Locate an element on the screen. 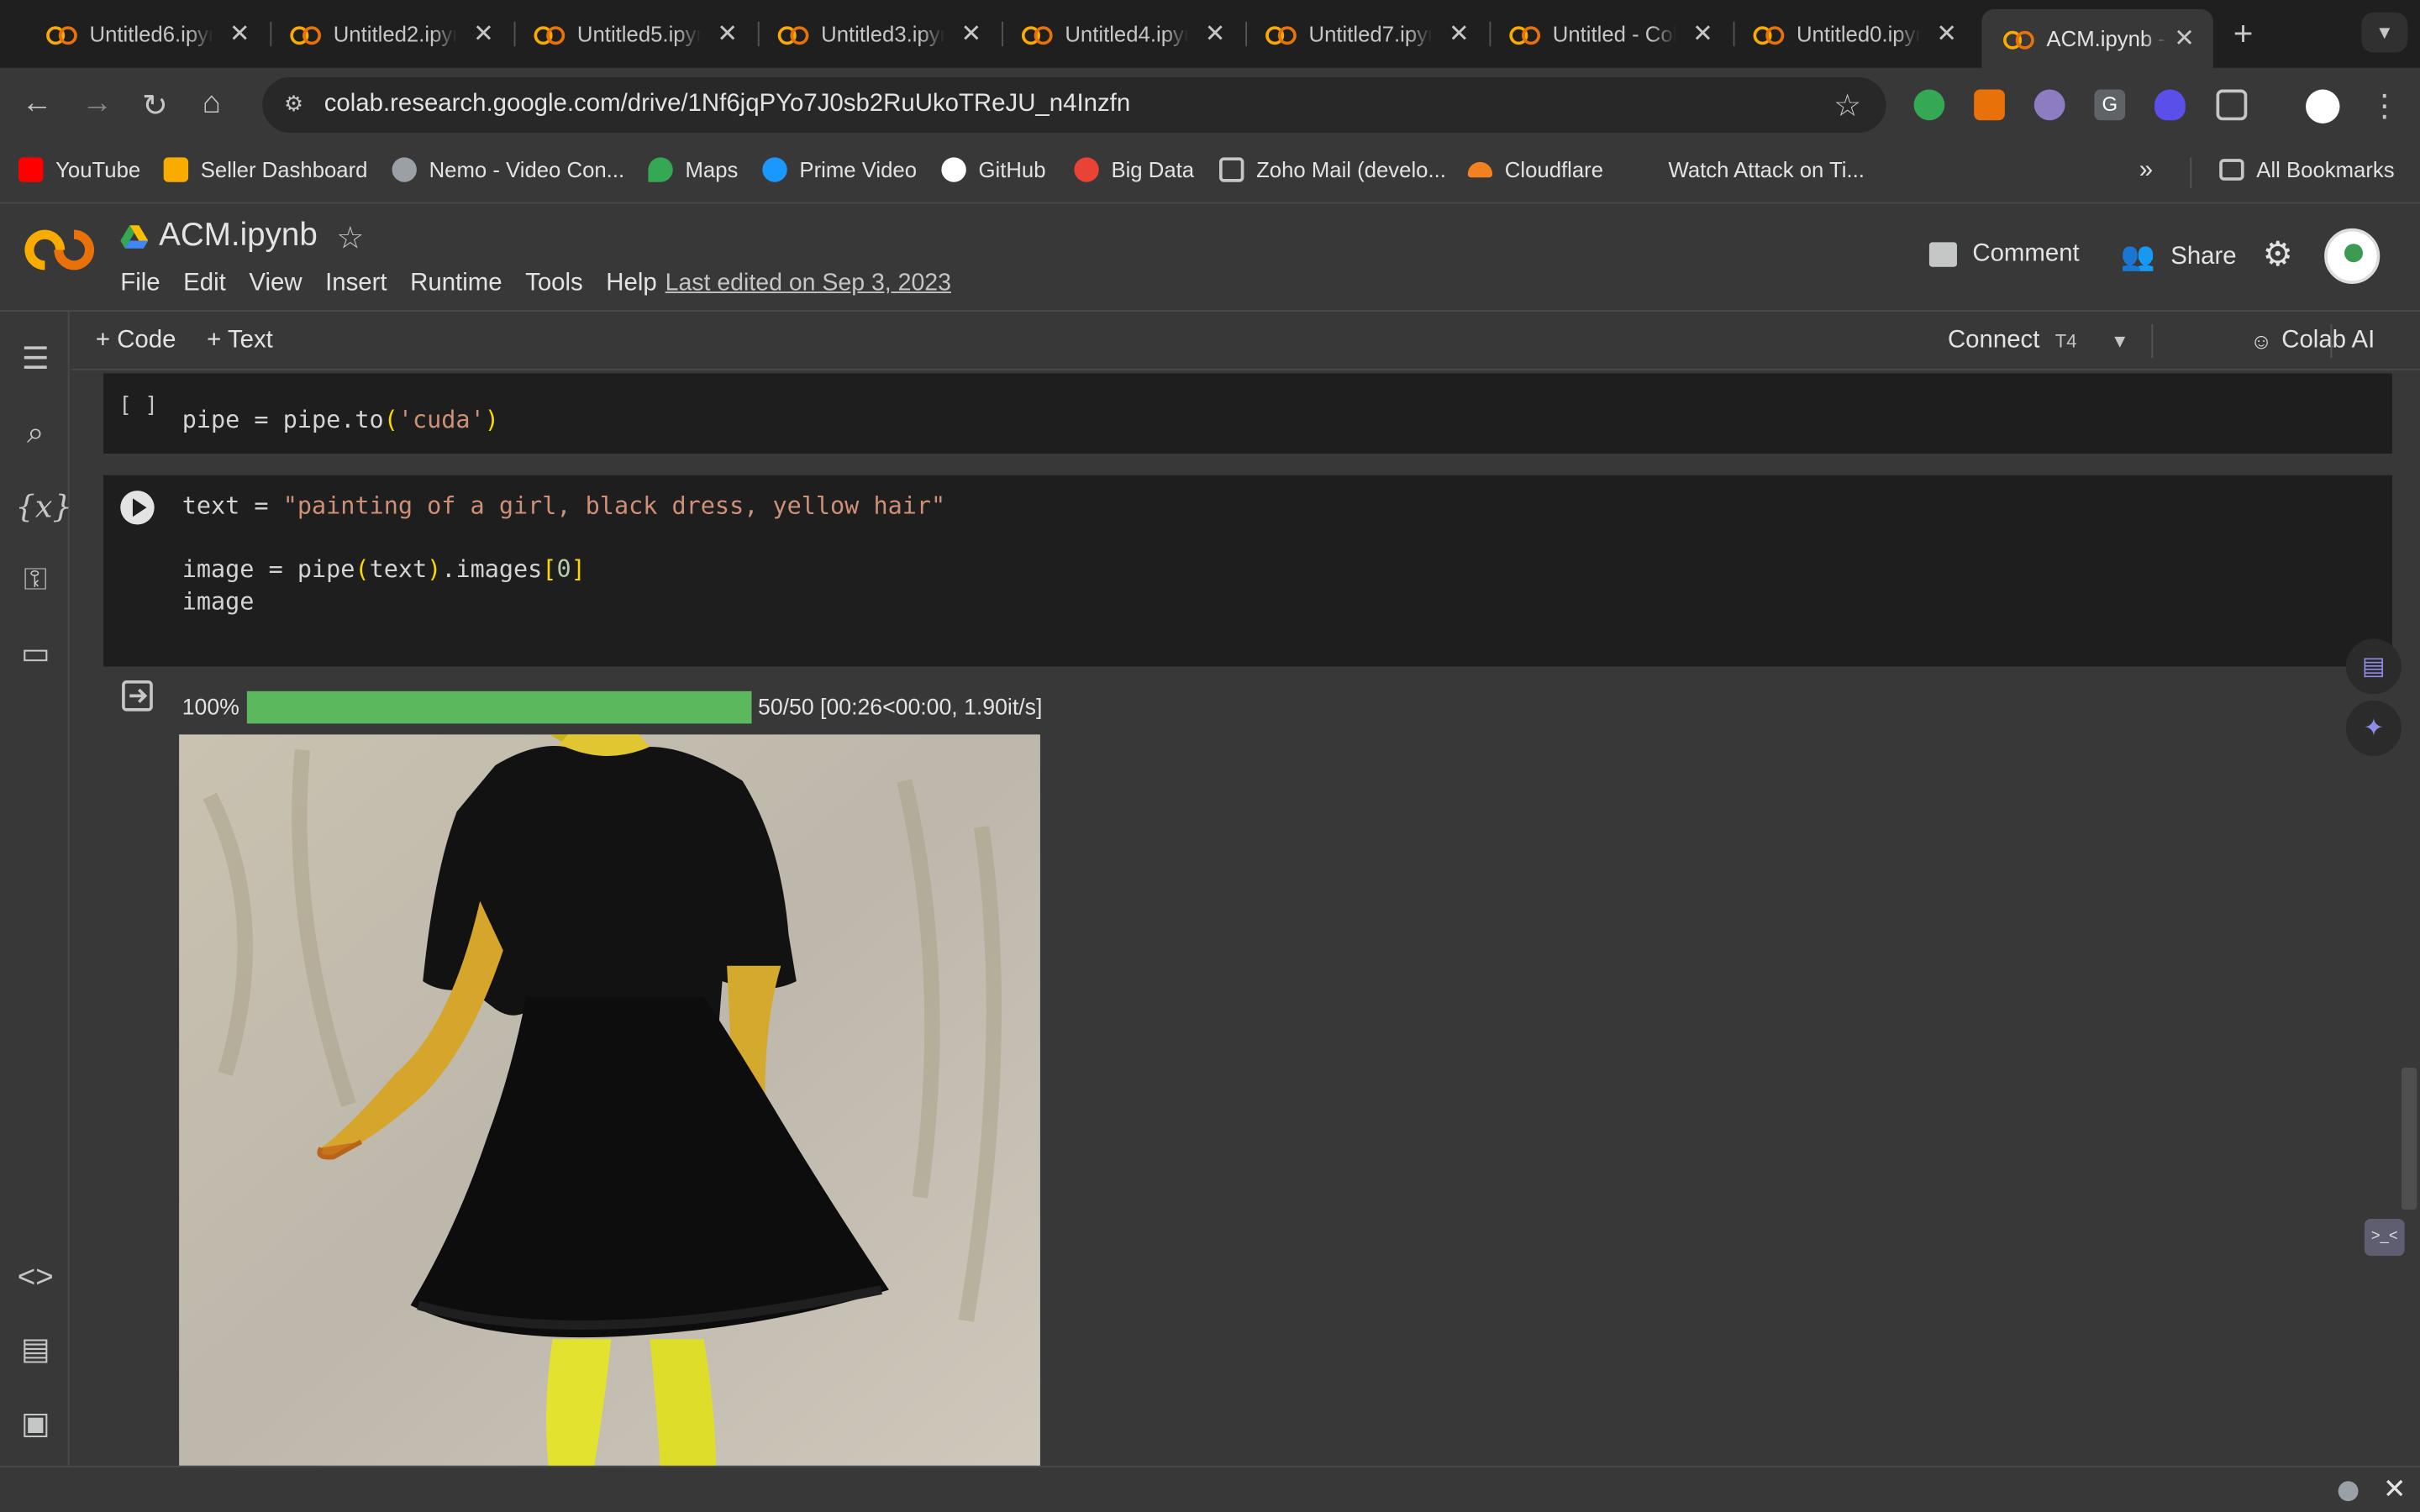  browser-tab: Untitled3.ipynb ✕ is located at coordinates (878, 34).